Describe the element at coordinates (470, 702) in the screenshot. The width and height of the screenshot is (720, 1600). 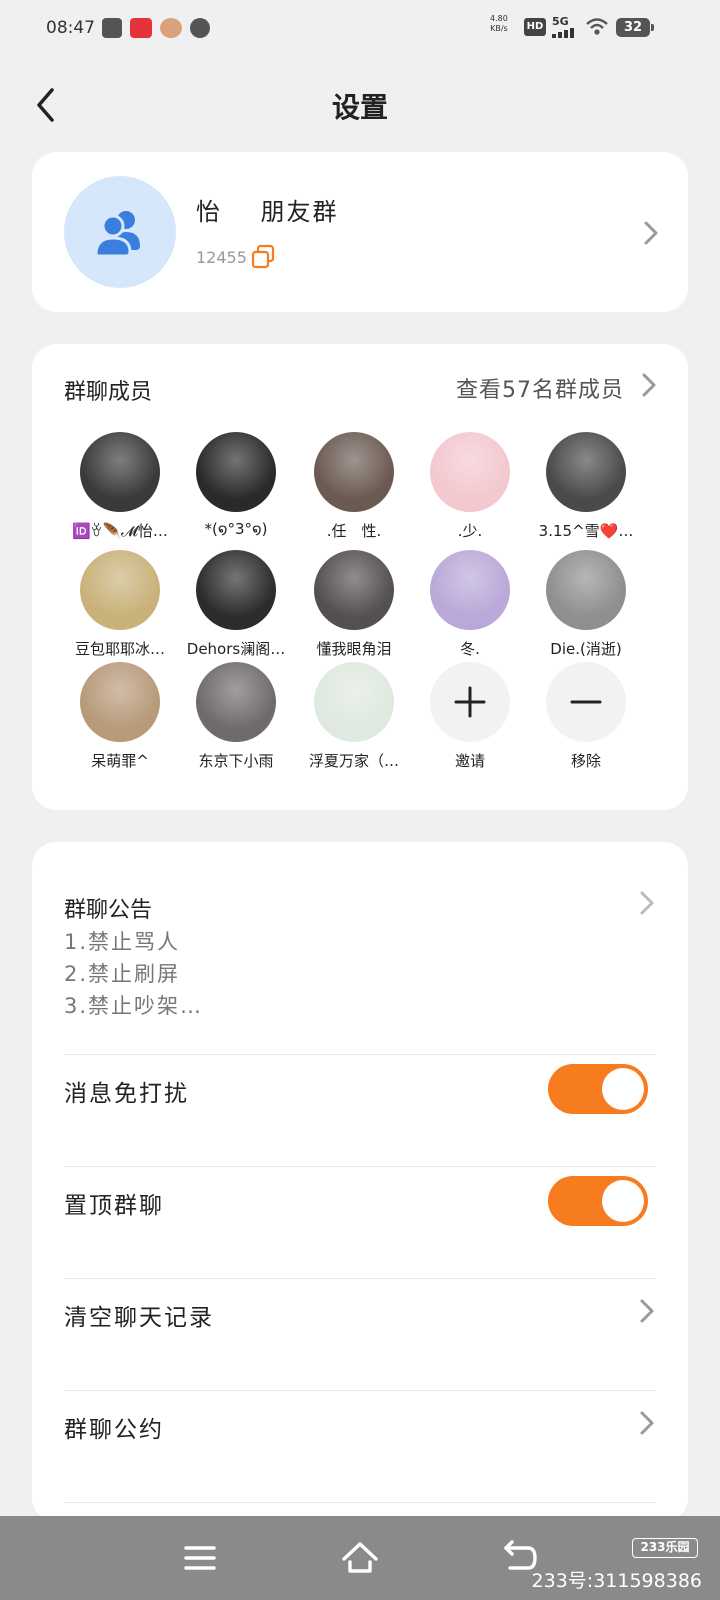
I see `plus-icon` at that location.